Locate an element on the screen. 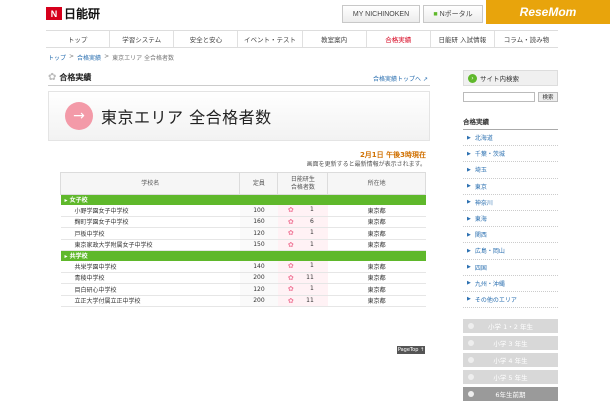 Image resolution: width=610 pixels, height=404 pixels. area-label: 関西 is located at coordinates (480, 236).